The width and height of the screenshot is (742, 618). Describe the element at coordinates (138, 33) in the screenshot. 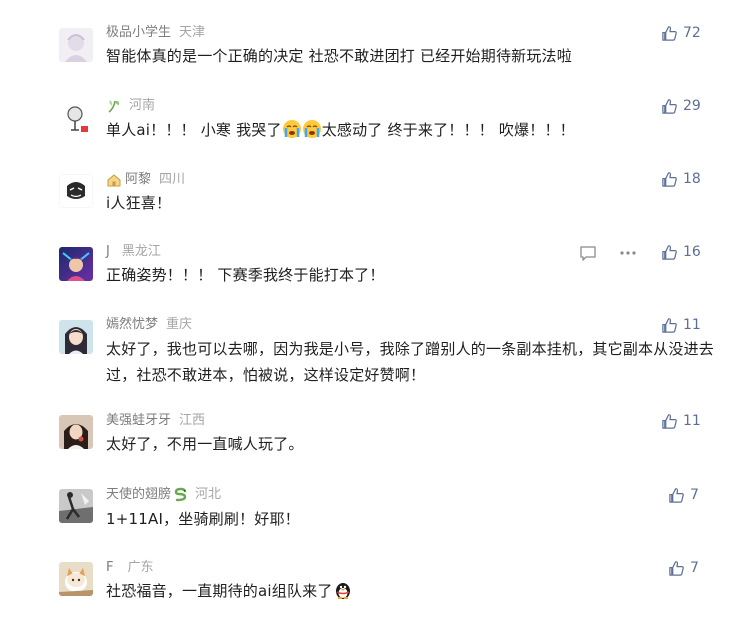

I see `username: 极品小学生` at that location.